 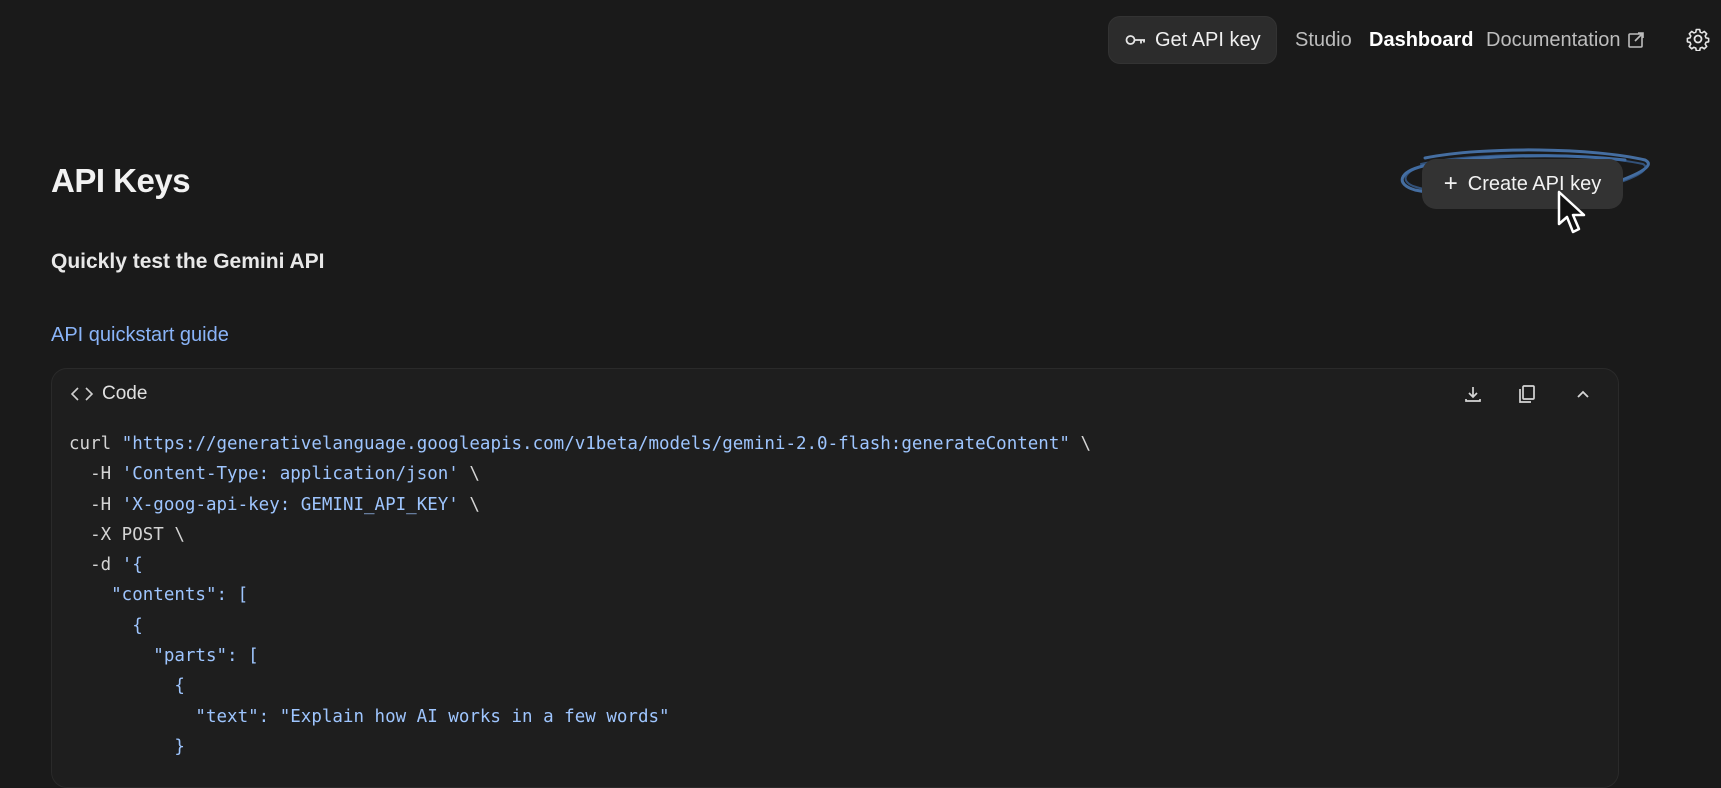 I want to click on collapse-button, so click(x=1583, y=394).